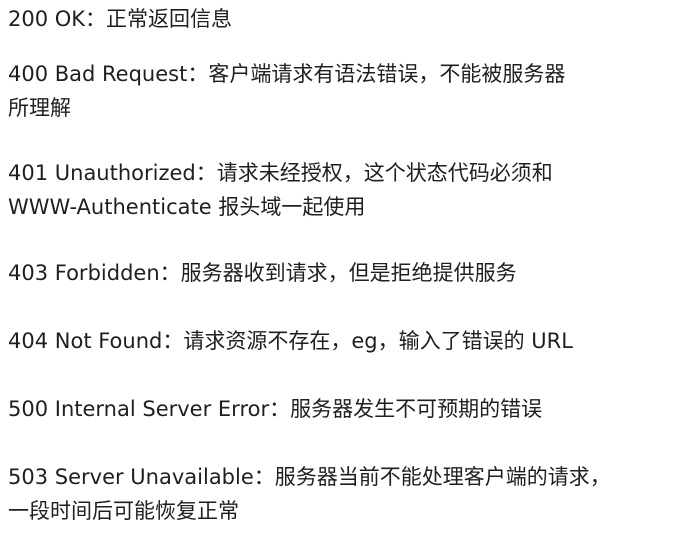  What do you see at coordinates (346, 19) in the screenshot?
I see `status-200-entry: 200 OK：正常返回信息` at bounding box center [346, 19].